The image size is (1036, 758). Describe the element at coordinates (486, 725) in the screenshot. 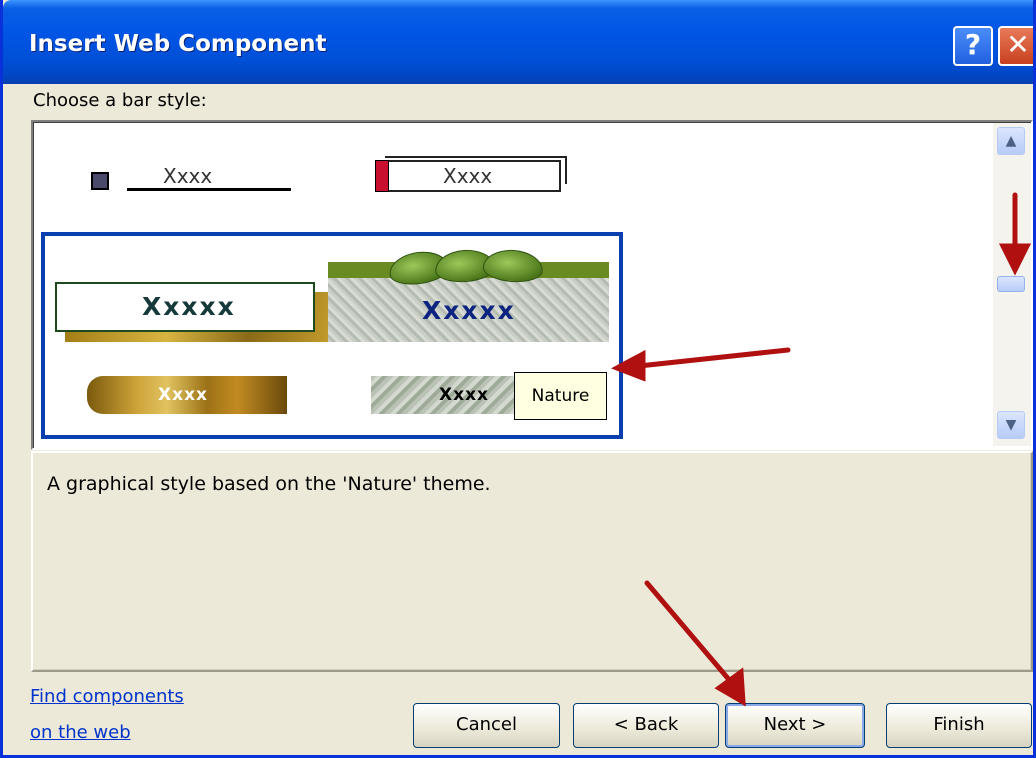

I see `cancel-button: Cancel` at that location.